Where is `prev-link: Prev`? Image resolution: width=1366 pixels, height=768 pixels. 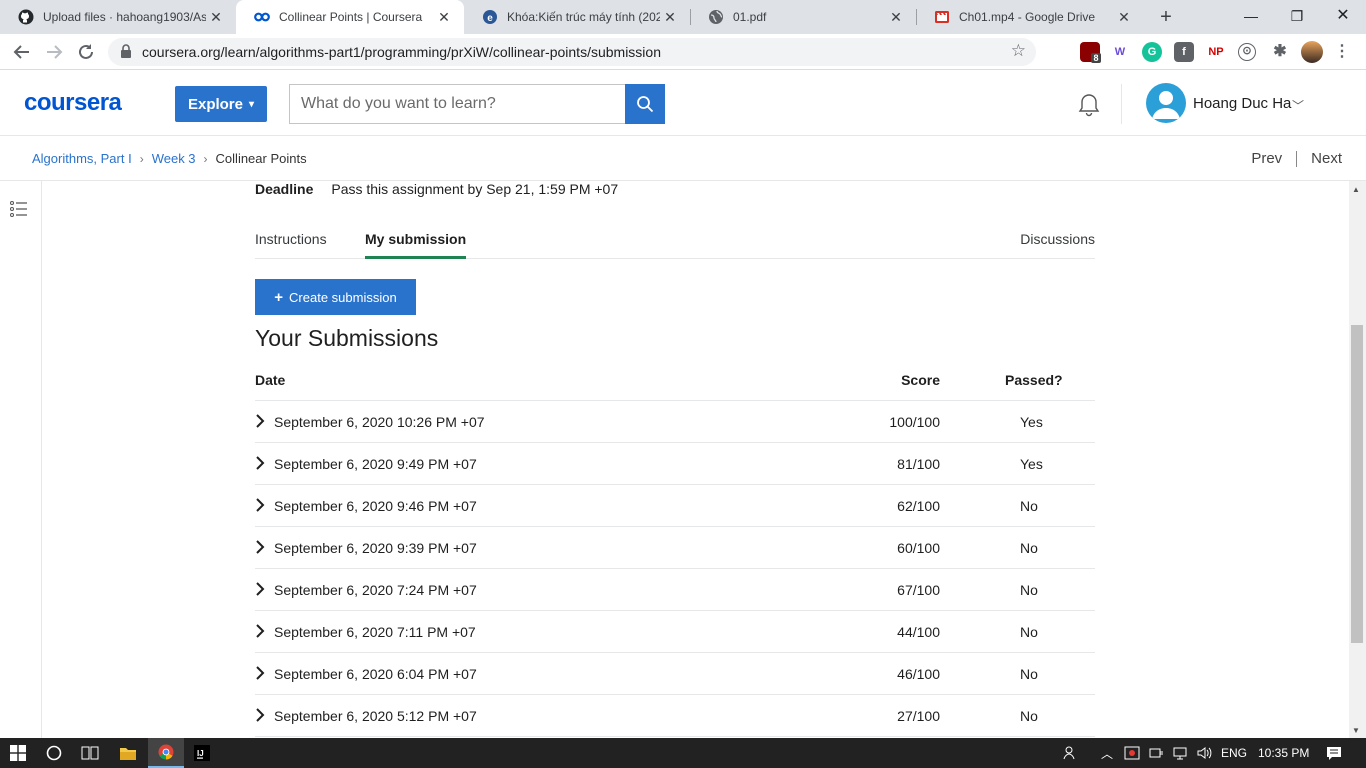
prev-link: Prev is located at coordinates (1266, 158).